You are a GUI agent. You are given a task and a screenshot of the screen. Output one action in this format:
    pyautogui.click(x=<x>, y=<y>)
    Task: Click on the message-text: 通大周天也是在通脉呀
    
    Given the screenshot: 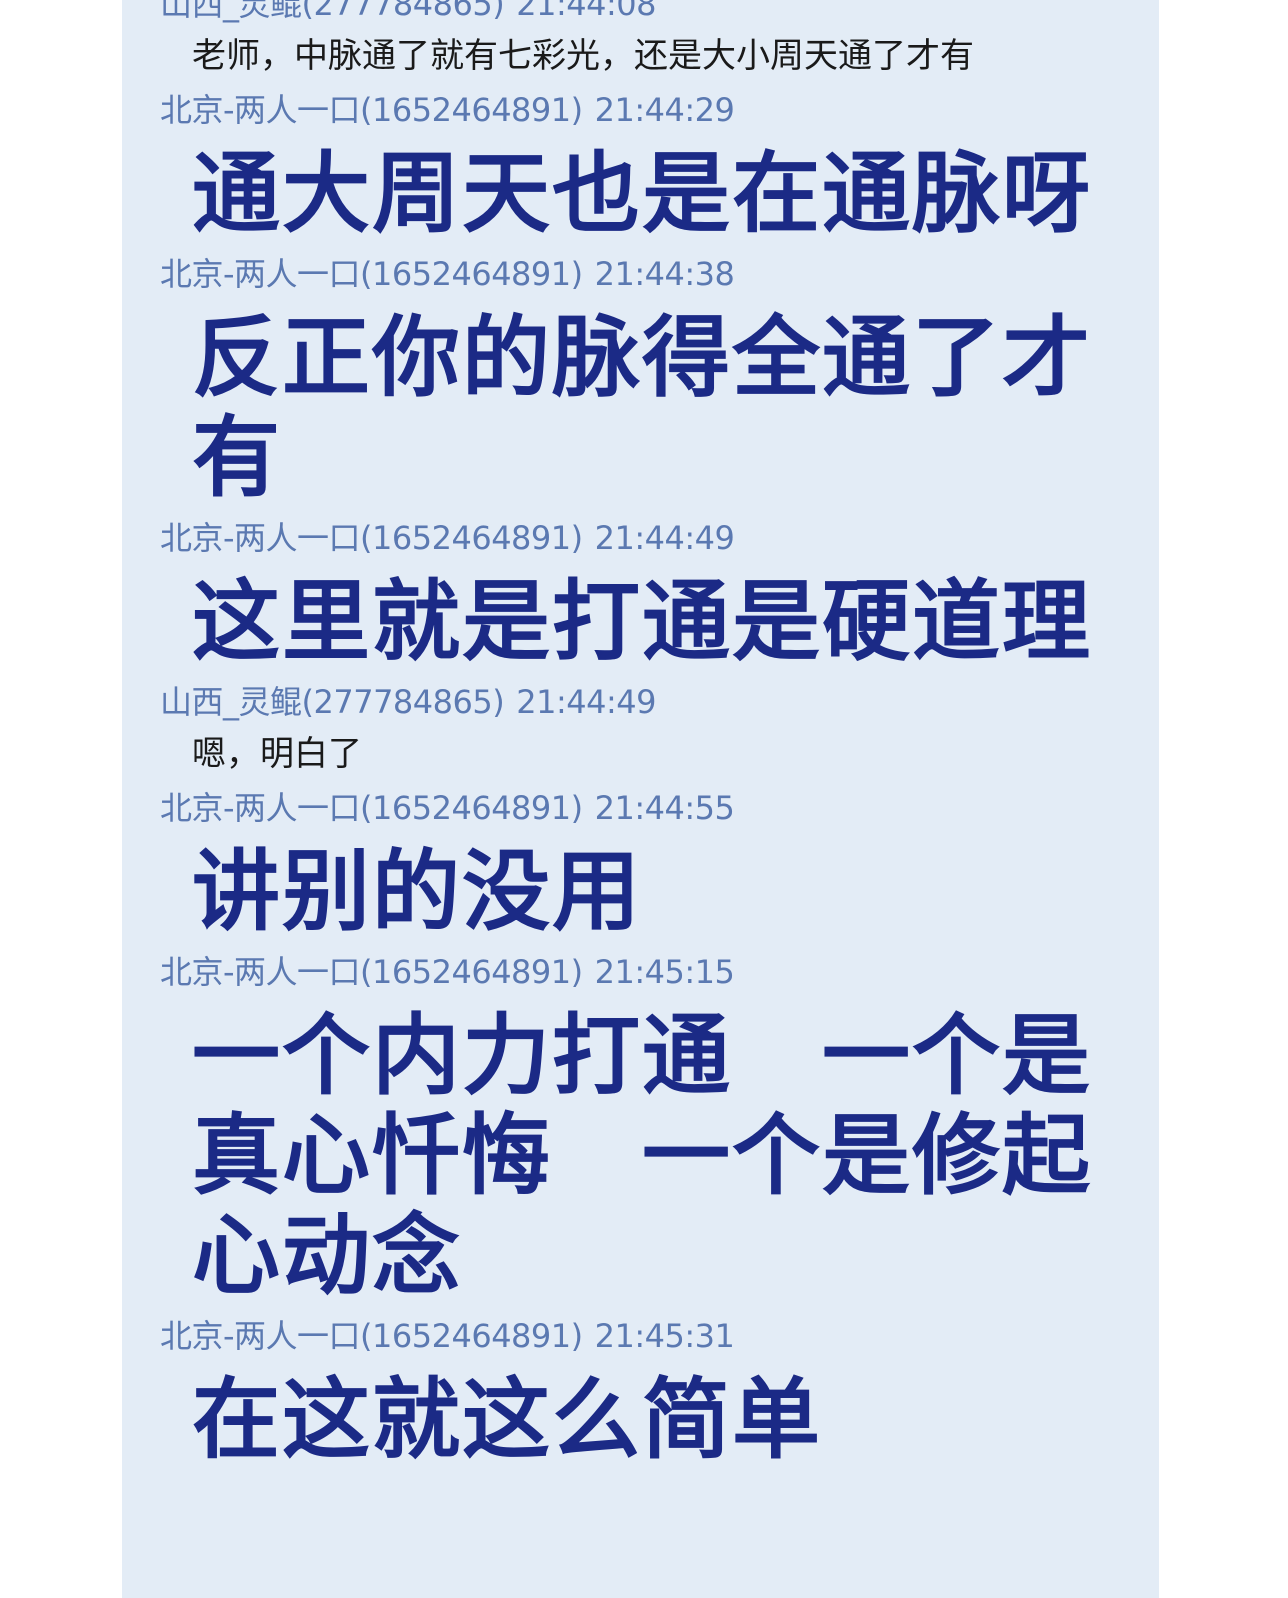 What is the action you would take?
    pyautogui.click(x=642, y=193)
    